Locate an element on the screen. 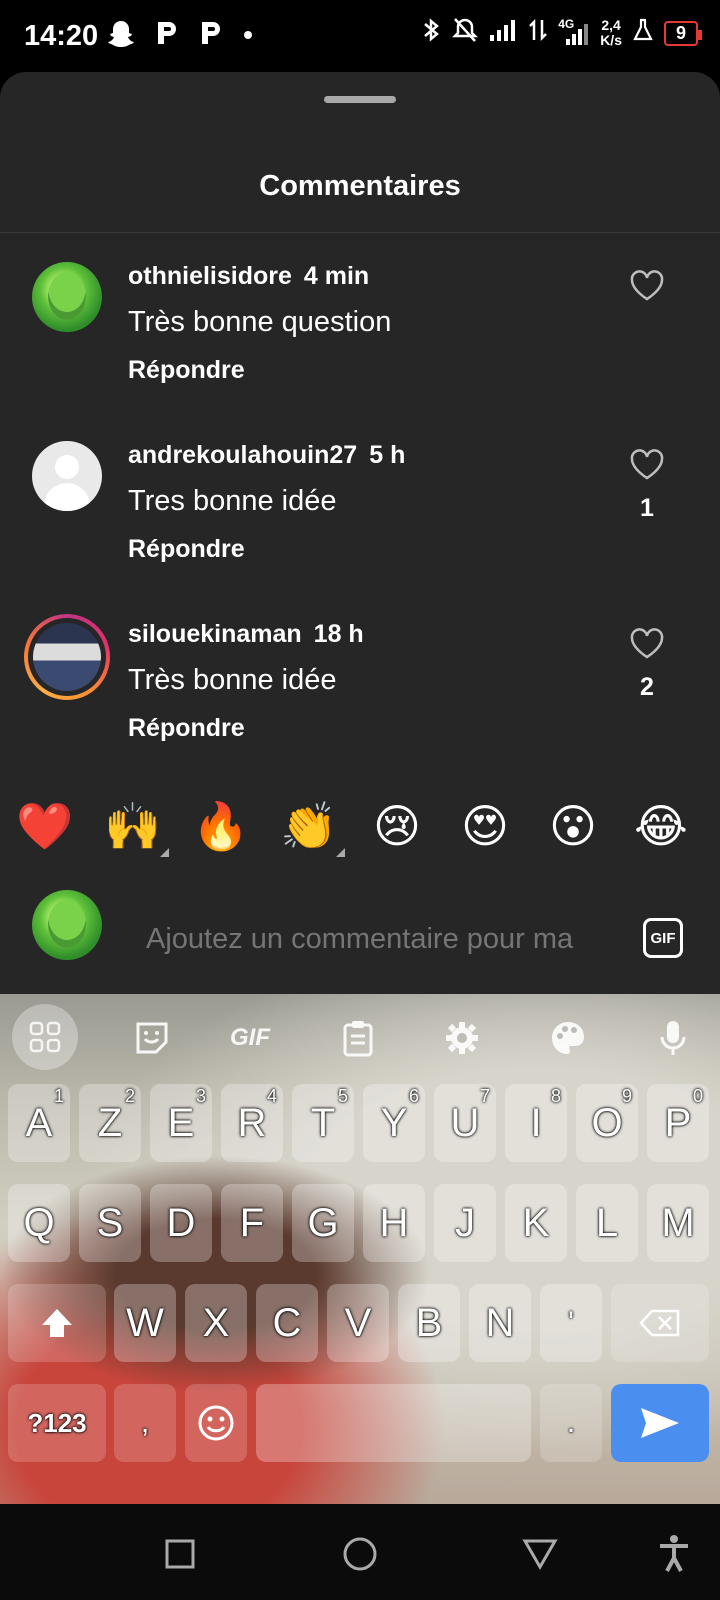 The height and width of the screenshot is (1600, 720). key-x: X is located at coordinates (216, 1323).